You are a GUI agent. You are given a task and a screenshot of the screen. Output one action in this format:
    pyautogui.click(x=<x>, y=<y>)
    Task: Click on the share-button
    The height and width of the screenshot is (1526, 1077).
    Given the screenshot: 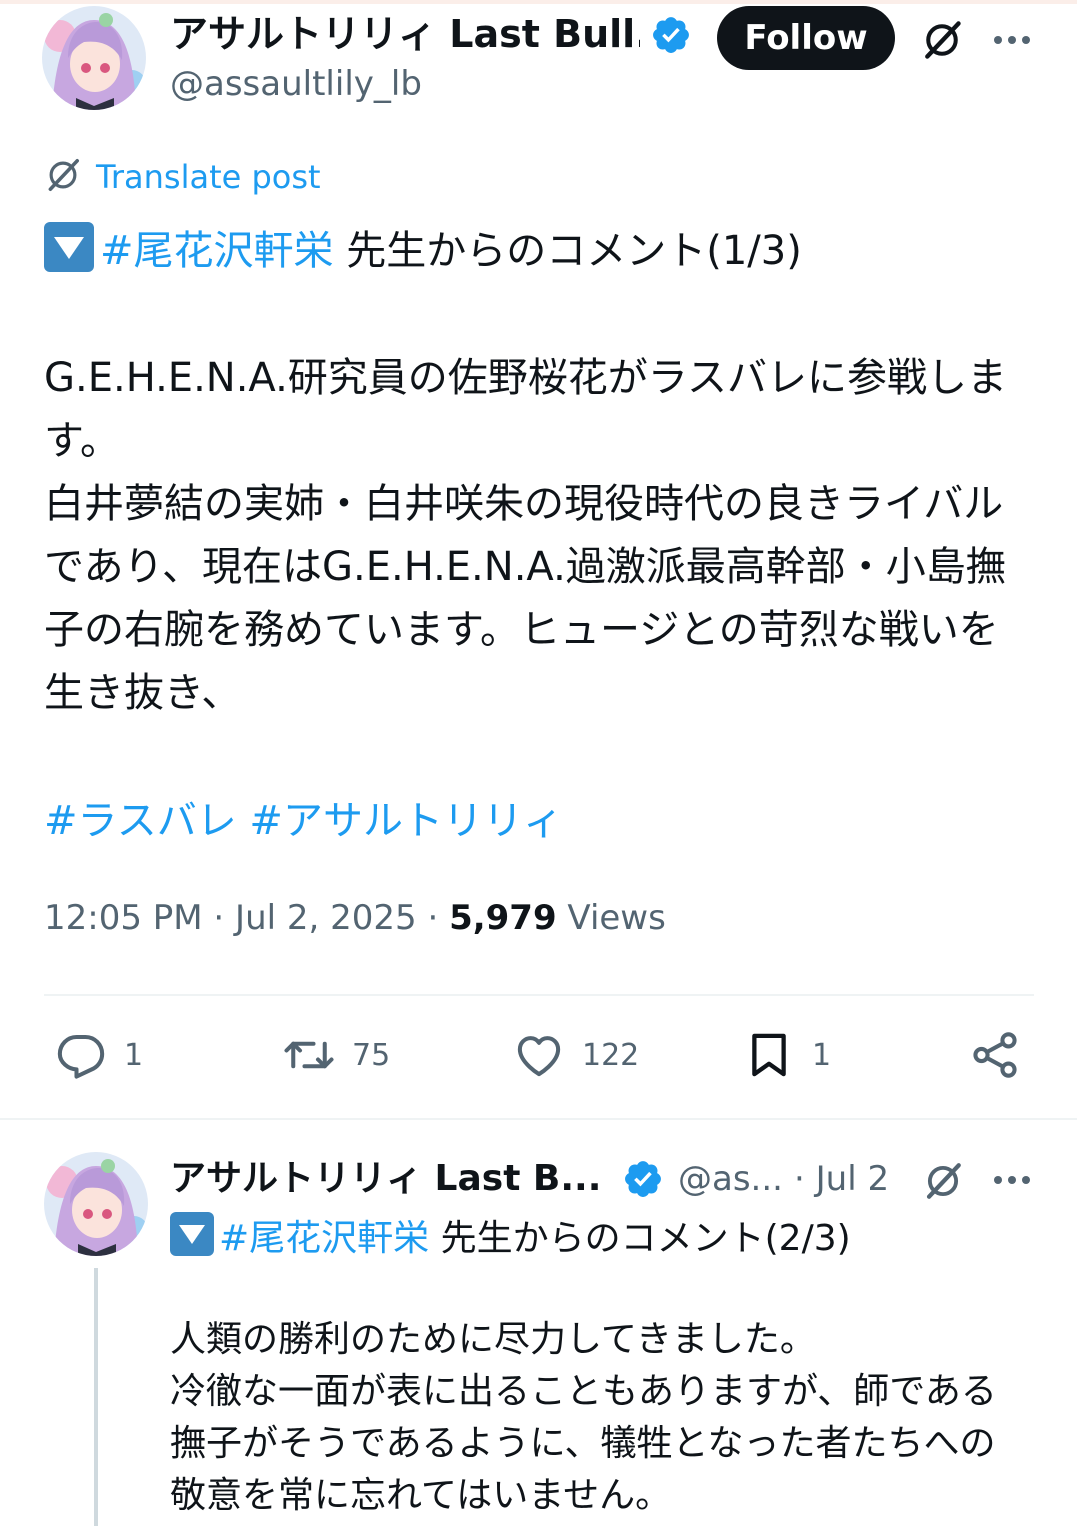 What is the action you would take?
    pyautogui.click(x=995, y=1055)
    